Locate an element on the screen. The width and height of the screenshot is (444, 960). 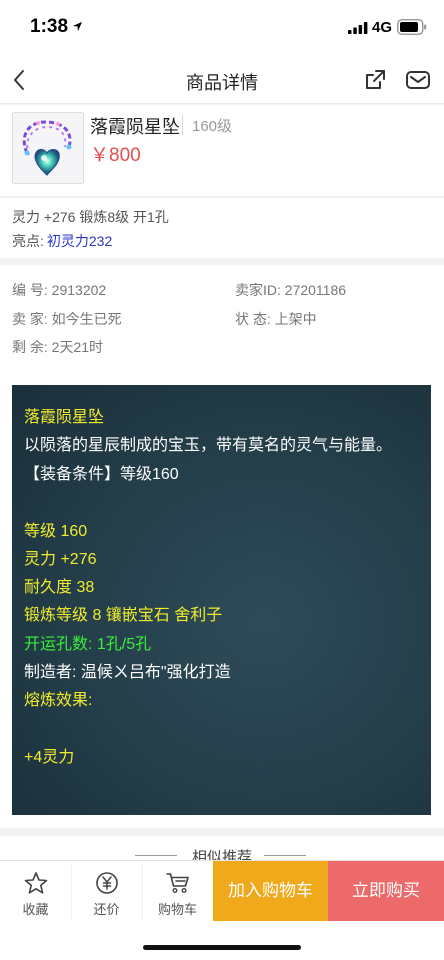
cellular-signal-icon is located at coordinates (358, 28).